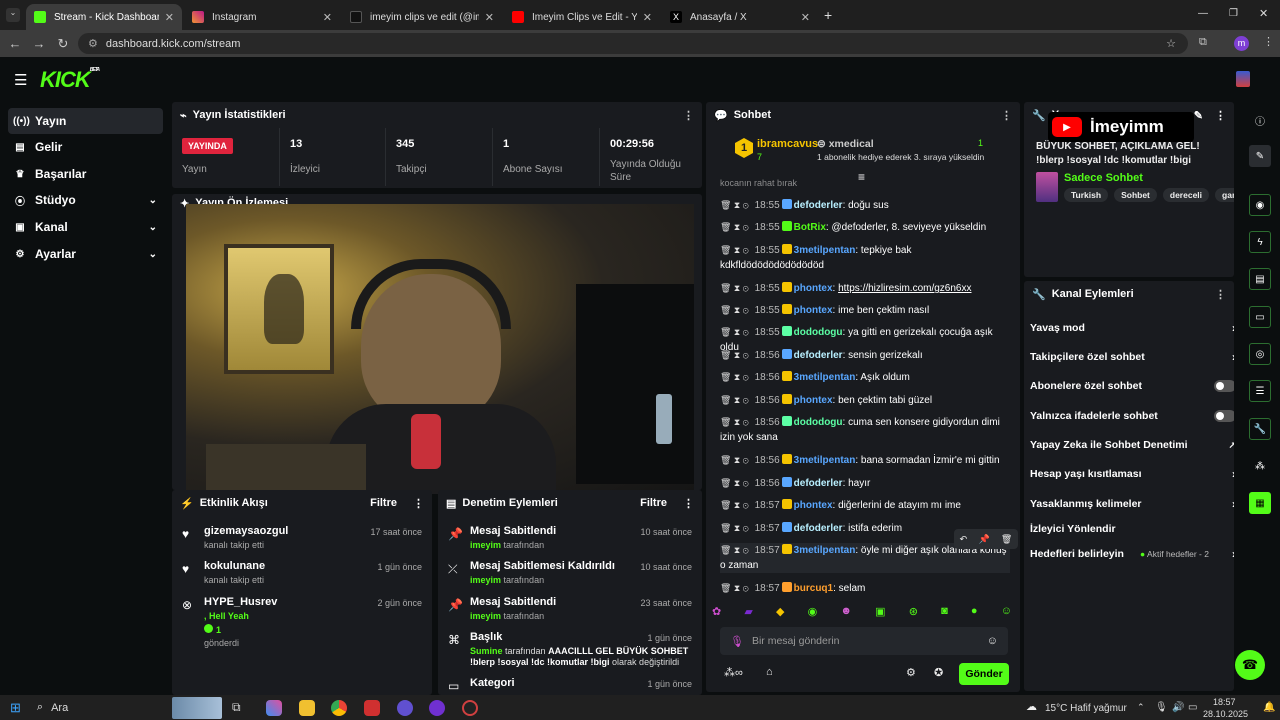  What do you see at coordinates (865, 400) in the screenshot?
I see `chat-message: 🗑 ⧗ ⊙ 18:56 phontex: ben çektim tabi güzel` at bounding box center [865, 400].